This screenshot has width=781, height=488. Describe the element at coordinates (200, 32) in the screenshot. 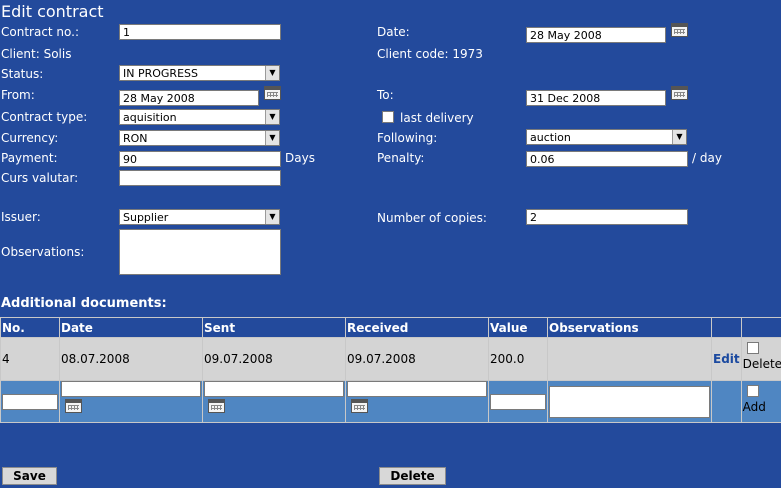

I see `contract-no-input: 1` at that location.